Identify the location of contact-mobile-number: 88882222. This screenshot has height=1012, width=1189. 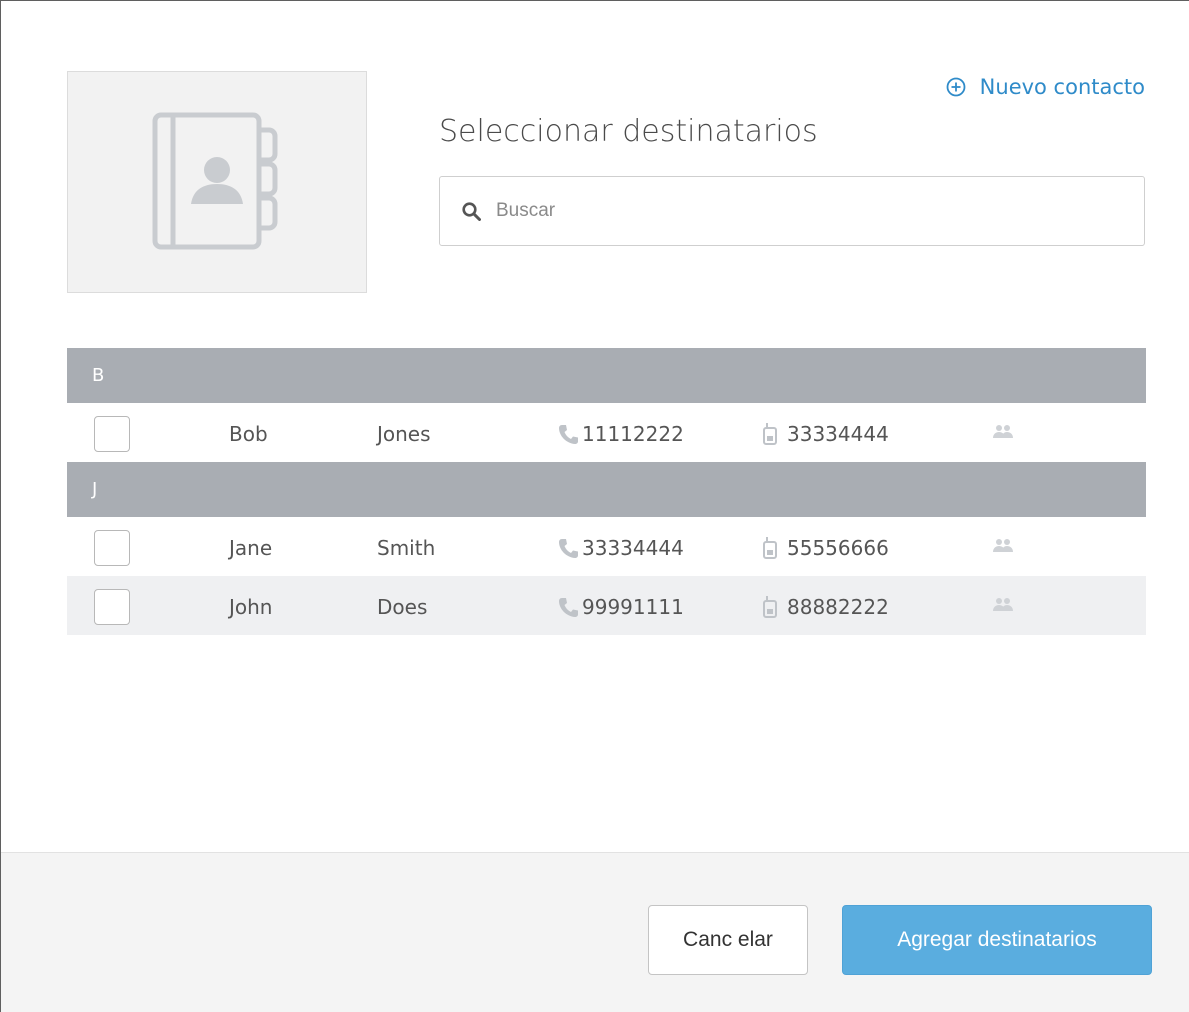
(838, 607).